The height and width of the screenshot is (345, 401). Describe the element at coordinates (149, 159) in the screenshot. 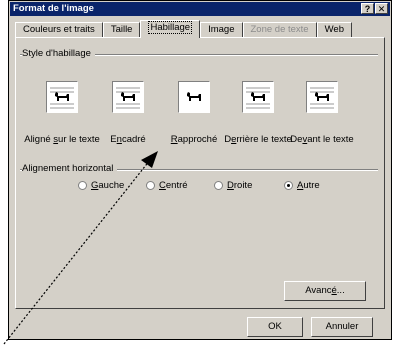

I see `arrow-head` at that location.